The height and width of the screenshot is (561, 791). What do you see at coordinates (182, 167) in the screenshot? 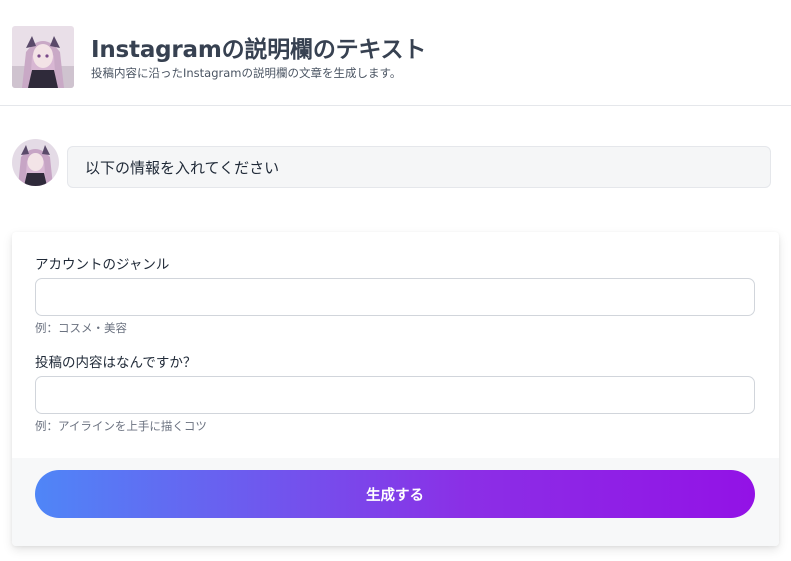
I see `assistant-message-text: 以下の情報を入れてください` at bounding box center [182, 167].